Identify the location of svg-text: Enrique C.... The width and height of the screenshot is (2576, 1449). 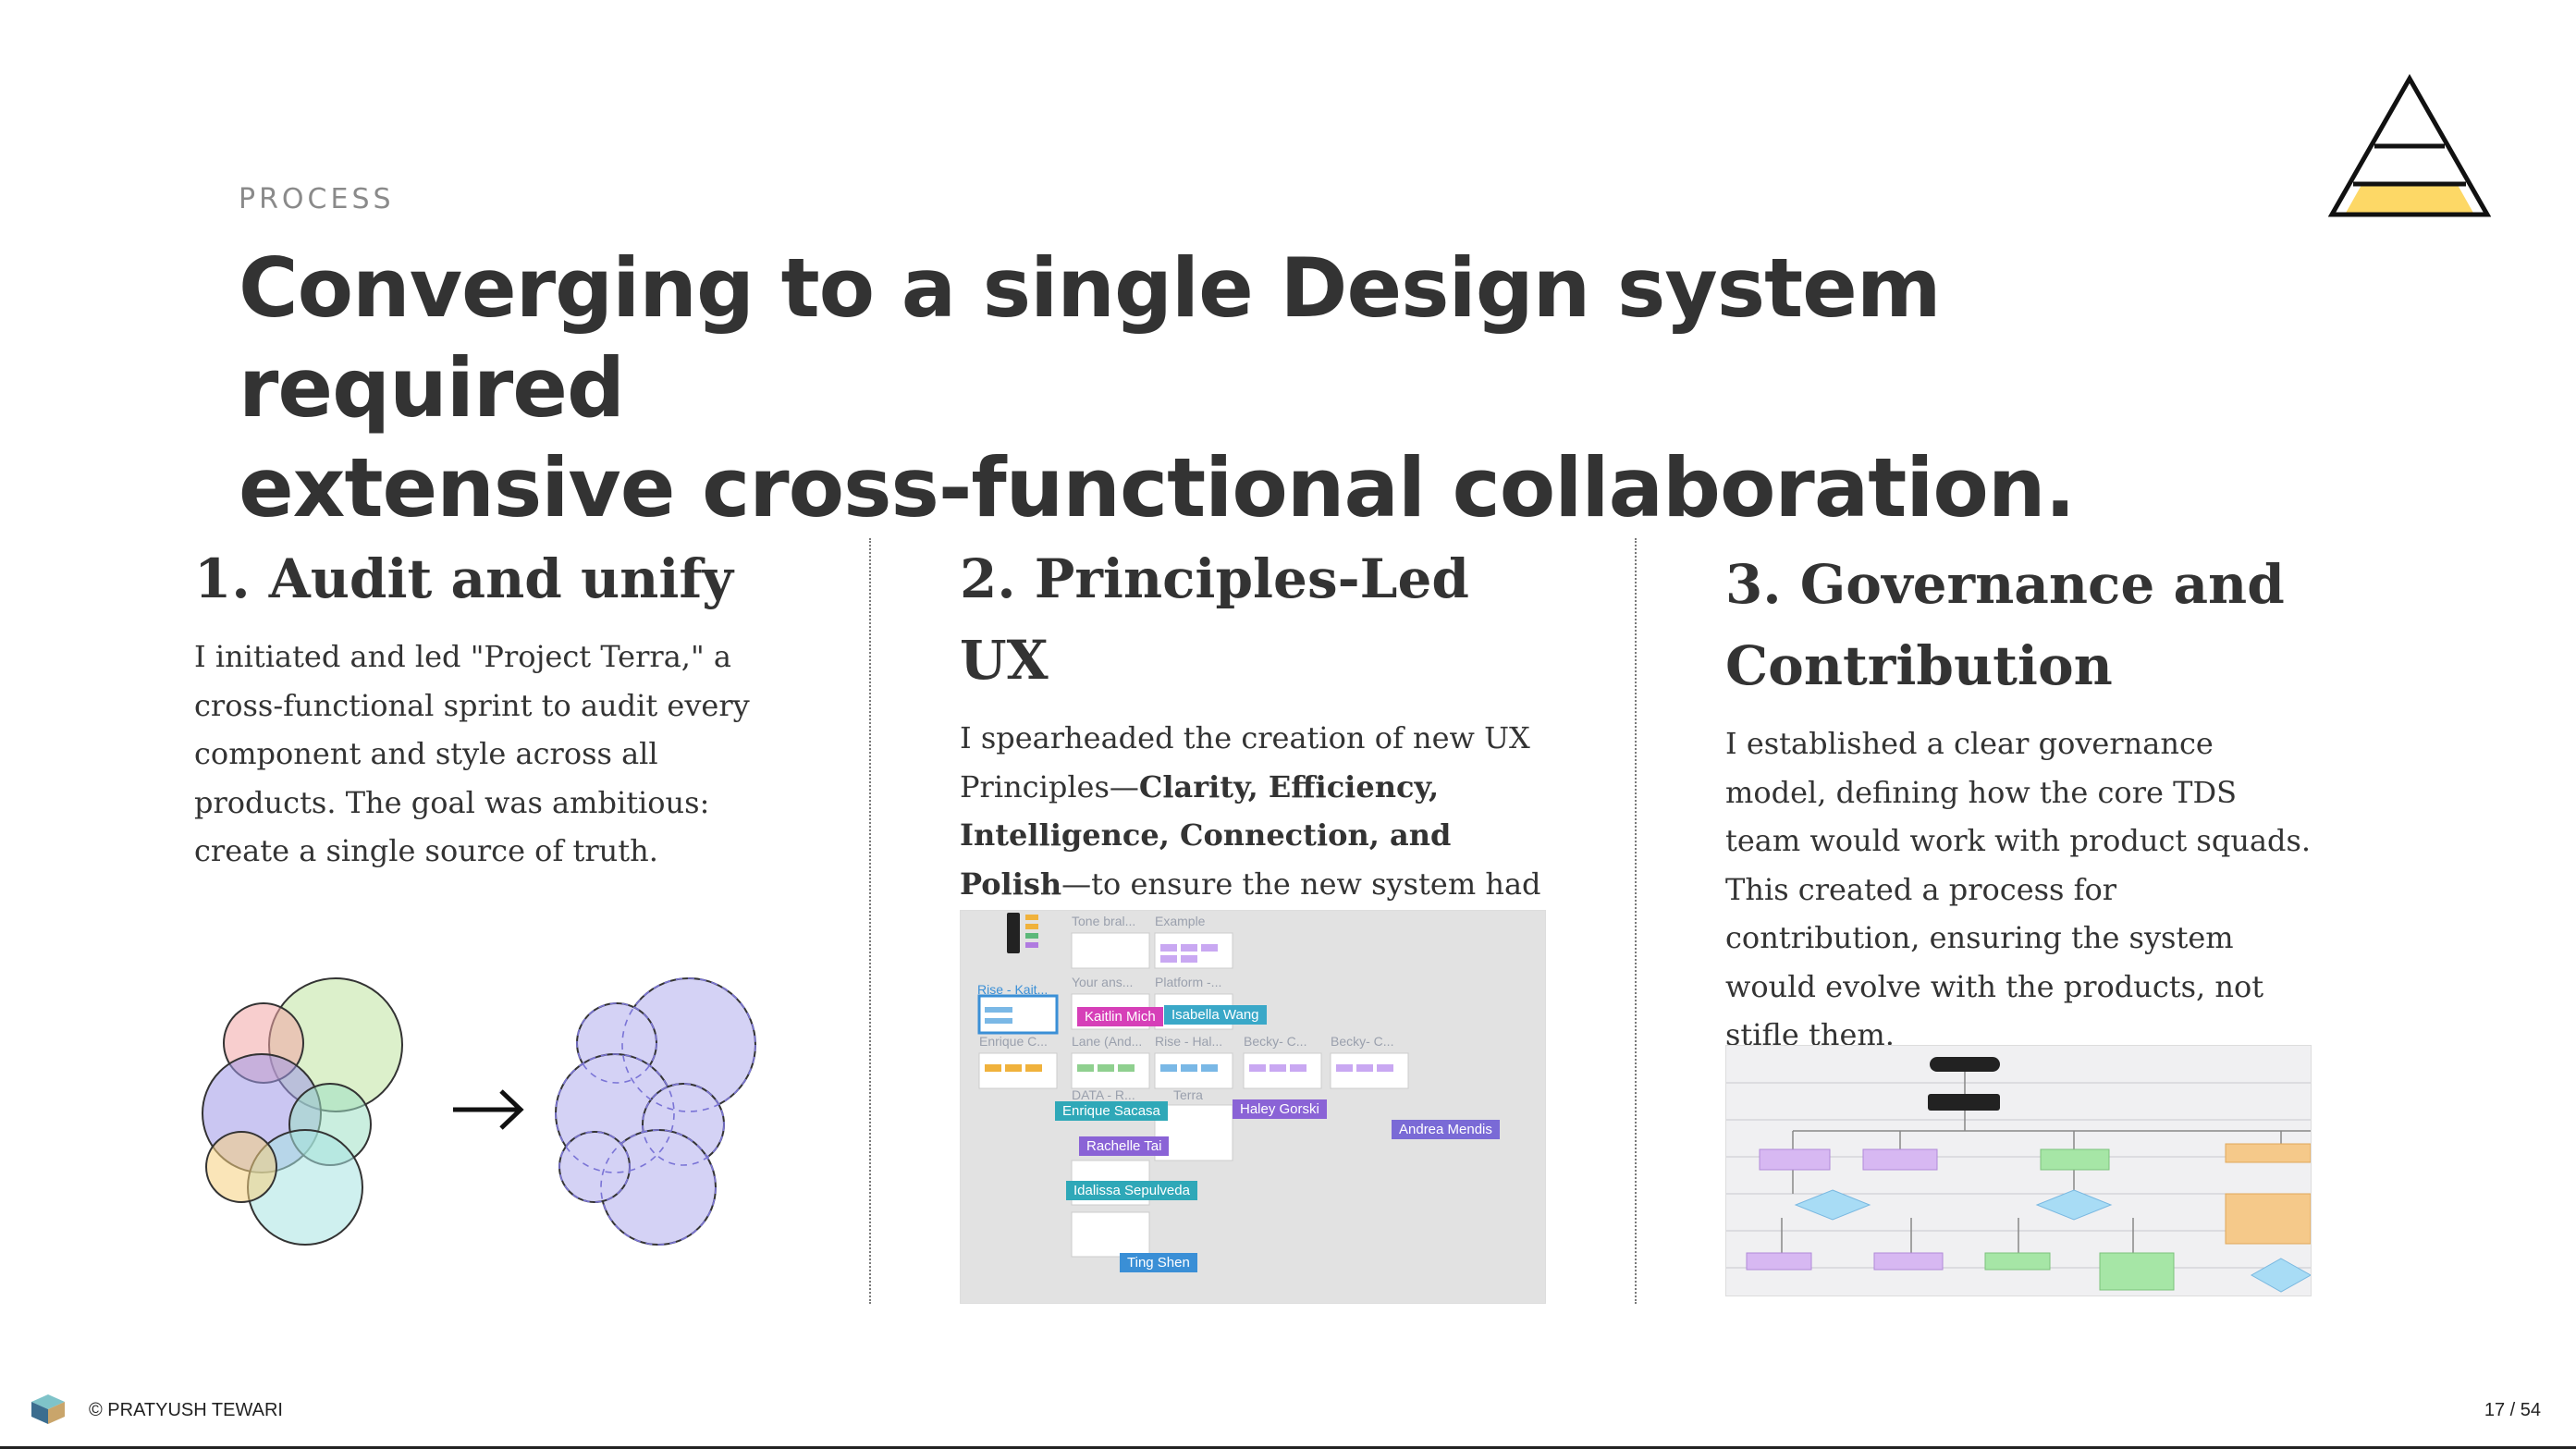
(1014, 1041).